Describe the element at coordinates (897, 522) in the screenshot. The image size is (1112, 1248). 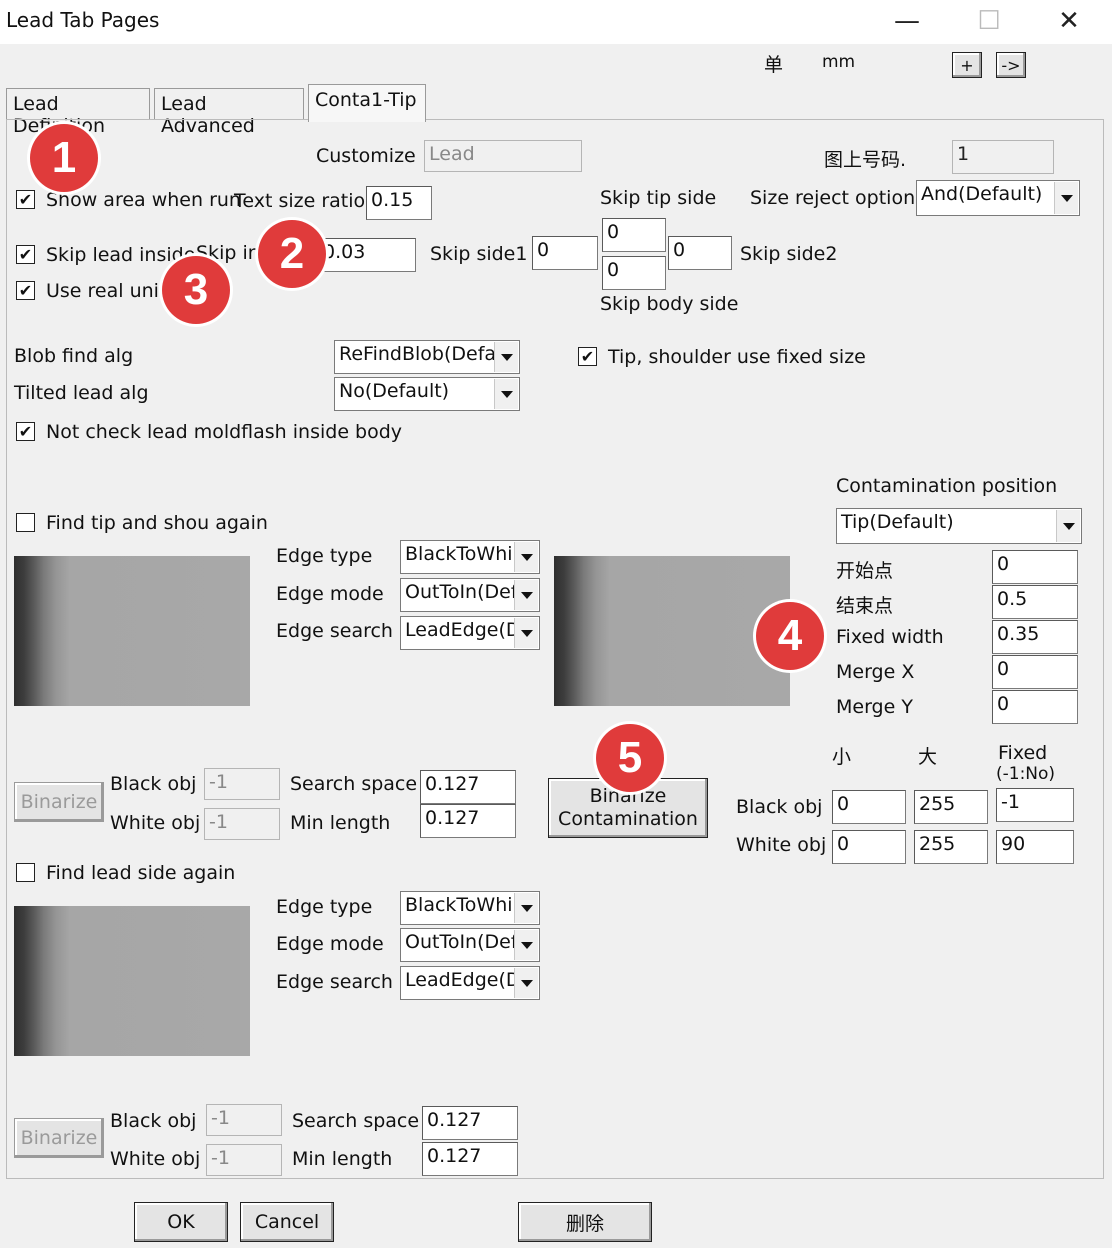
I see `contamination-position-value: Tip(Default)` at that location.